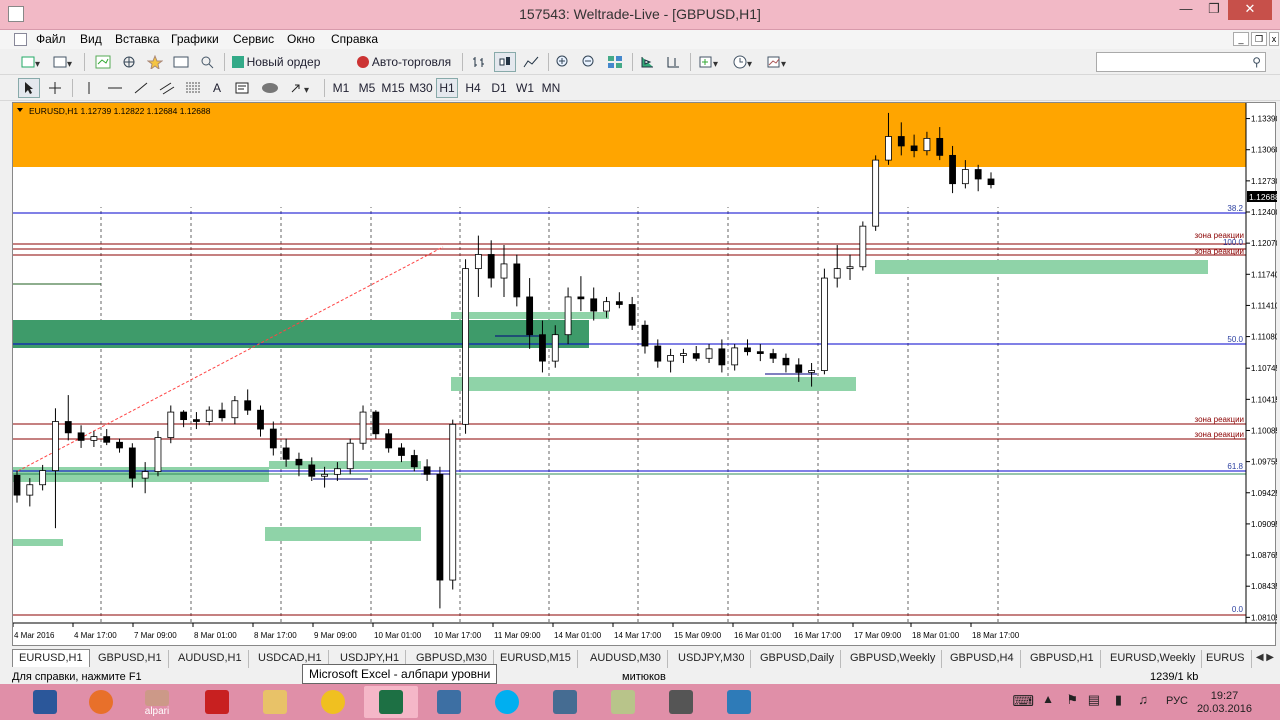 This screenshot has width=1280, height=720. I want to click on new-chart-button: ▾, so click(32, 62).